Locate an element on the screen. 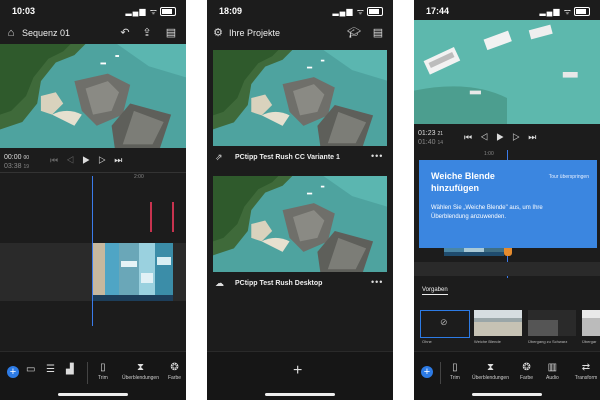 The image size is (600, 400). divider is located at coordinates (93, 172).